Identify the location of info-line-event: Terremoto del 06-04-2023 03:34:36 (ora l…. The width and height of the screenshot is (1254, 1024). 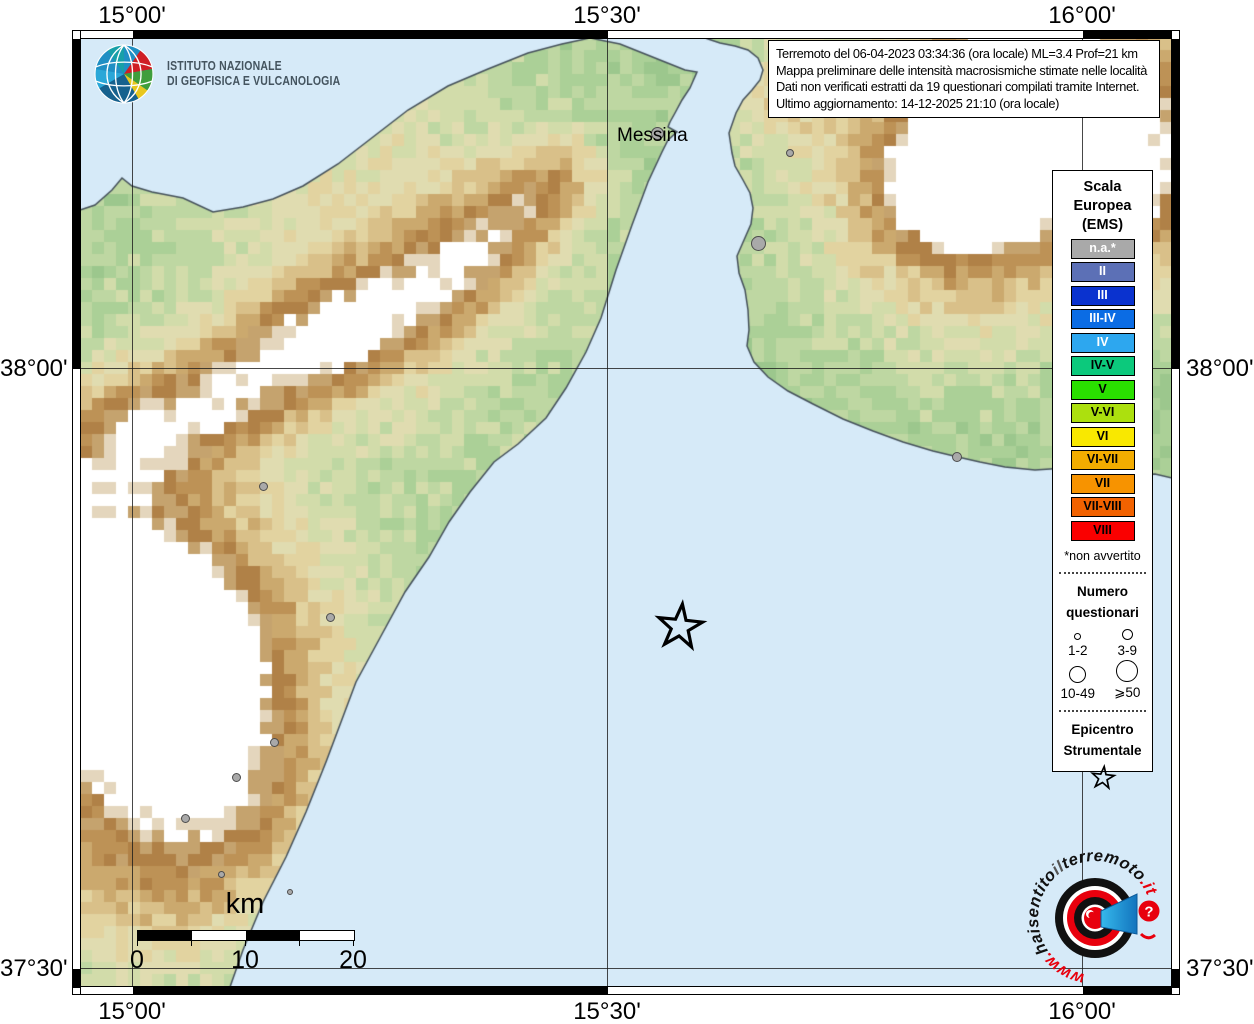
(957, 53).